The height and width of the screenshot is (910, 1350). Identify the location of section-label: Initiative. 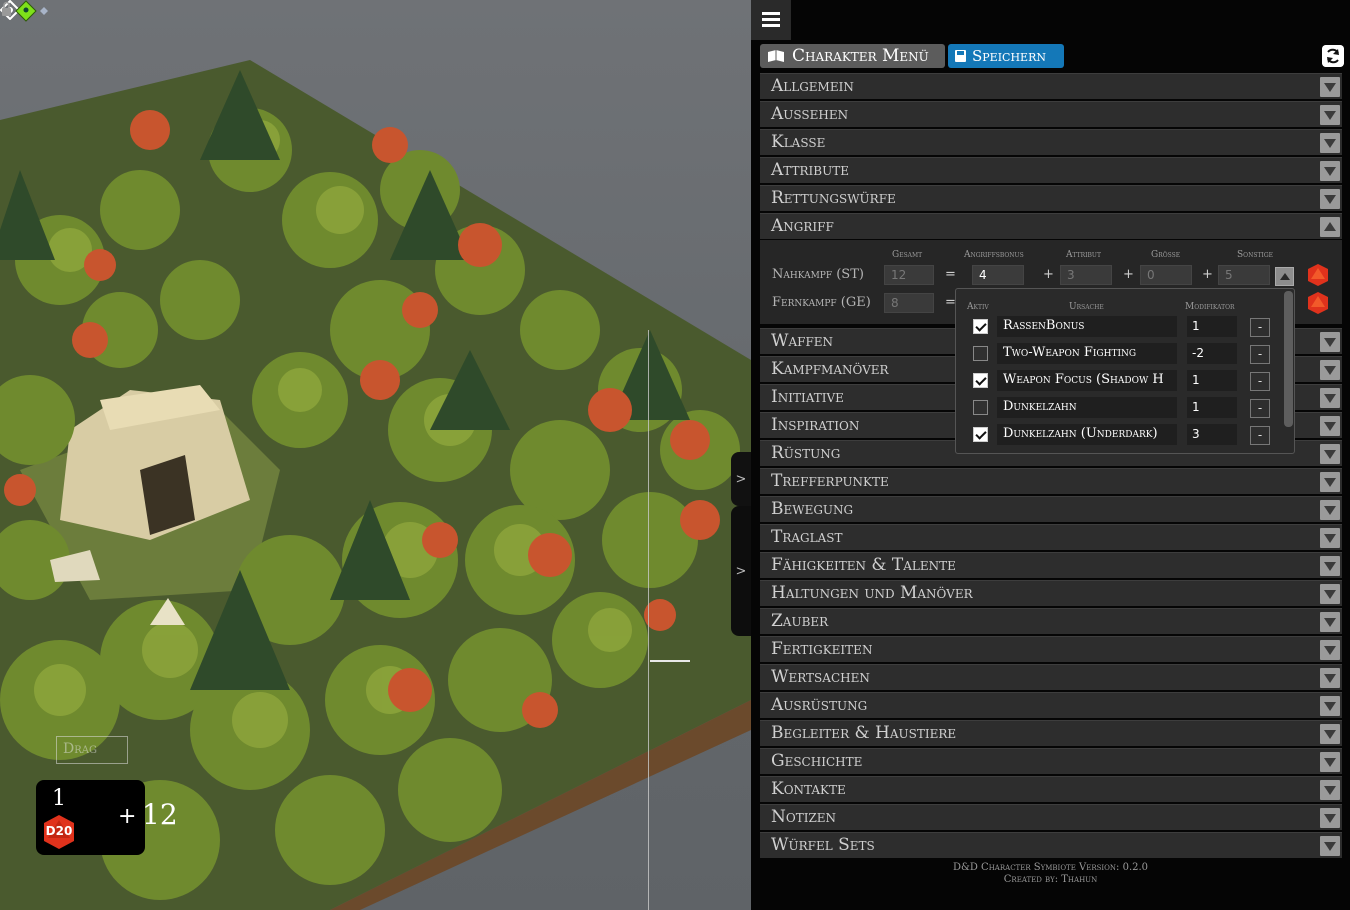
(807, 397).